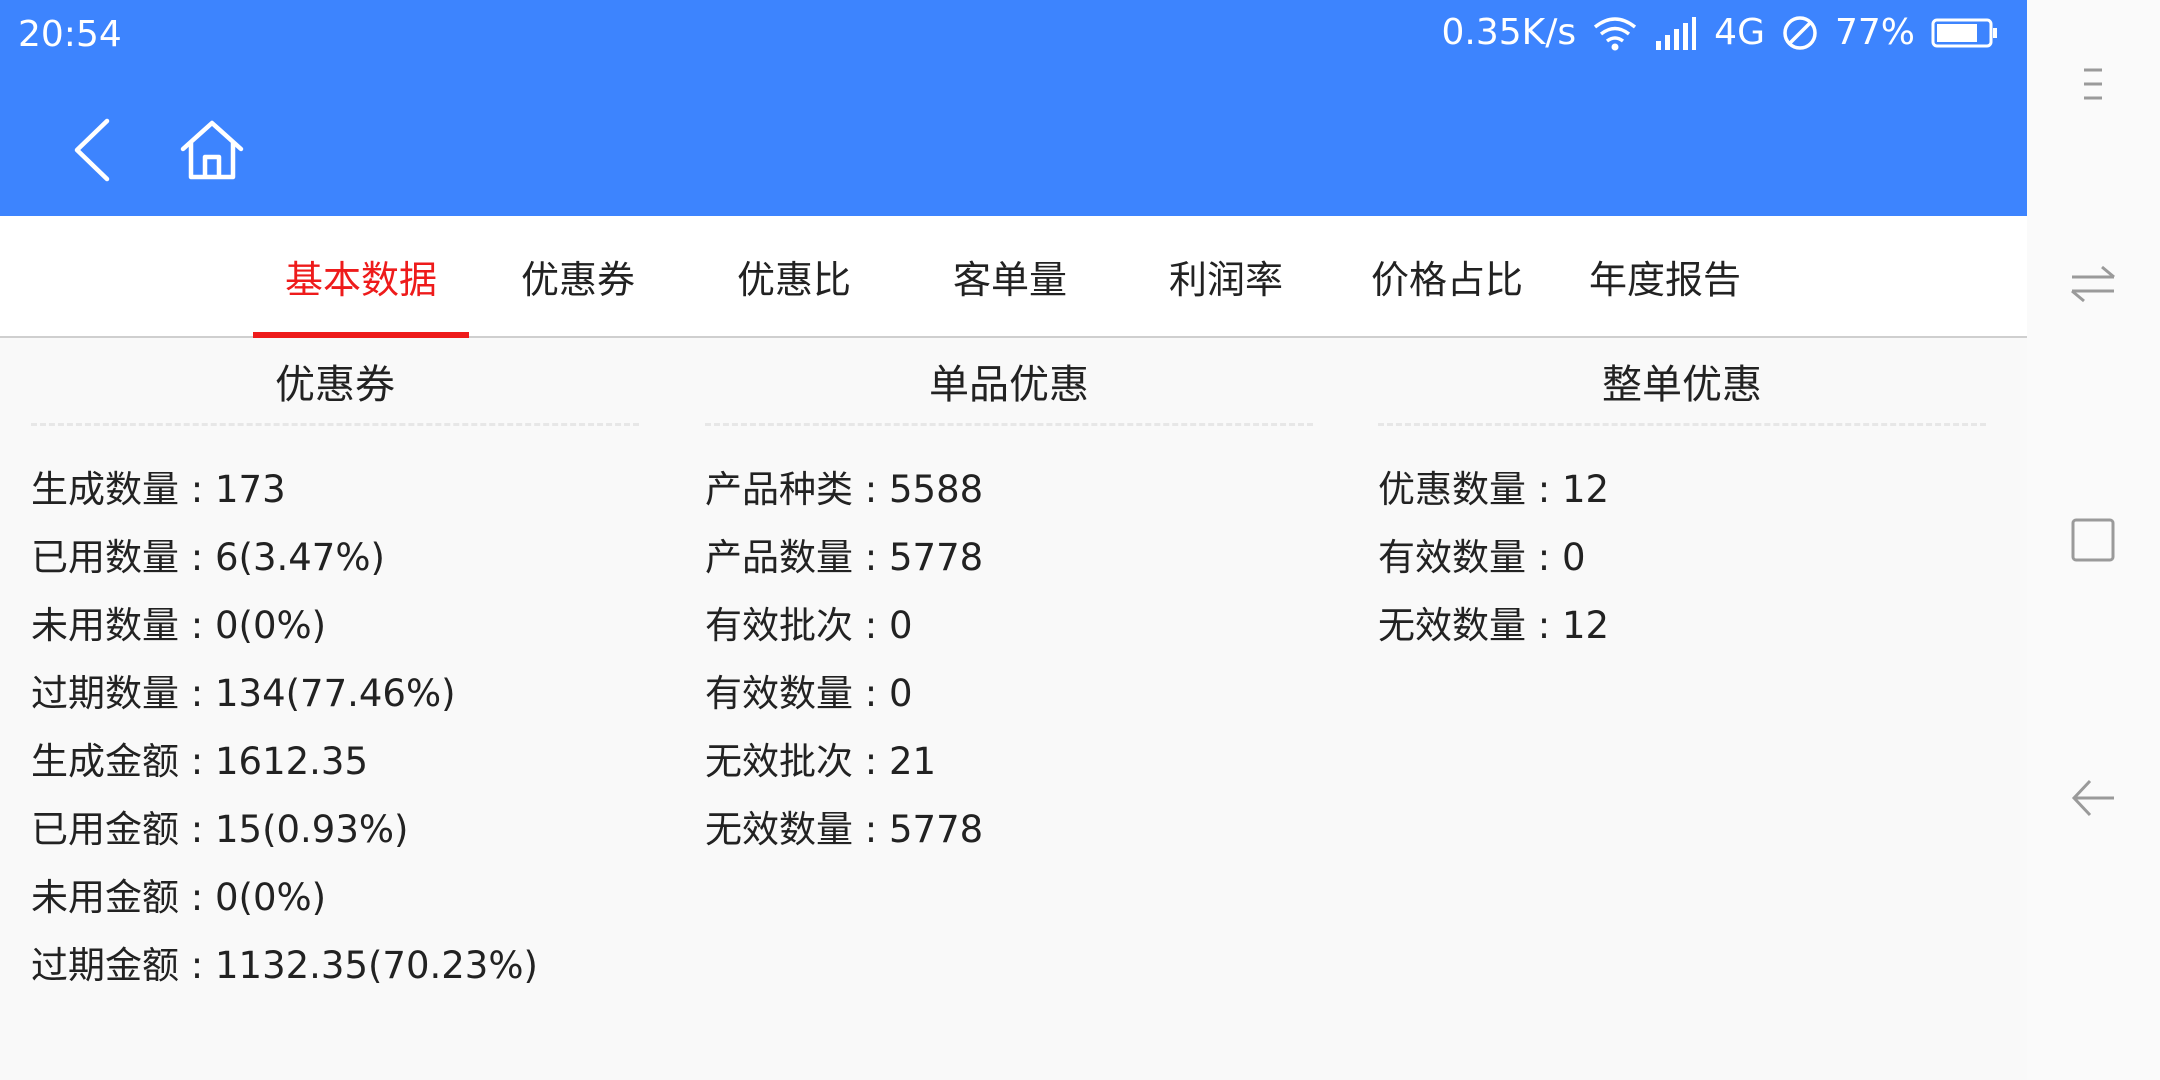 Image resolution: width=2160 pixels, height=1080 pixels. I want to click on home-icon, so click(212, 150).